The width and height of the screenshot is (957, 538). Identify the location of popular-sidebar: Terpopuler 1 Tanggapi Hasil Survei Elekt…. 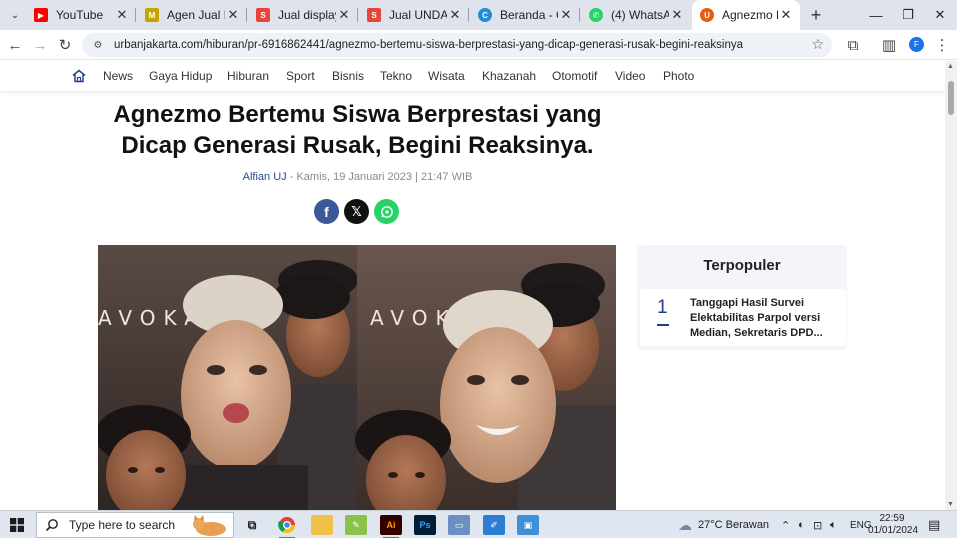
(742, 297).